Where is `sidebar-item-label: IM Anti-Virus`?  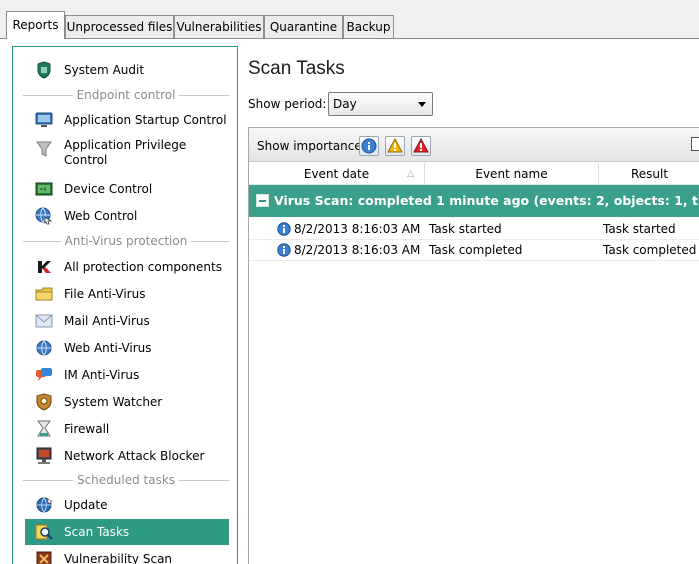
sidebar-item-label: IM Anti-Virus is located at coordinates (102, 375).